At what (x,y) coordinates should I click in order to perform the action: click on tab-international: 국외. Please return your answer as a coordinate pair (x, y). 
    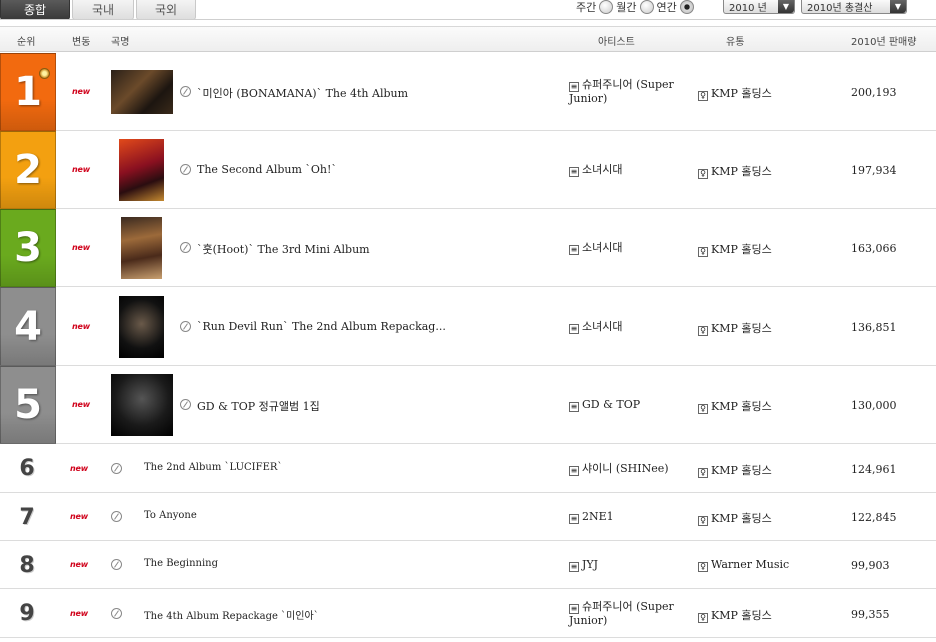
    Looking at the image, I should click on (166, 10).